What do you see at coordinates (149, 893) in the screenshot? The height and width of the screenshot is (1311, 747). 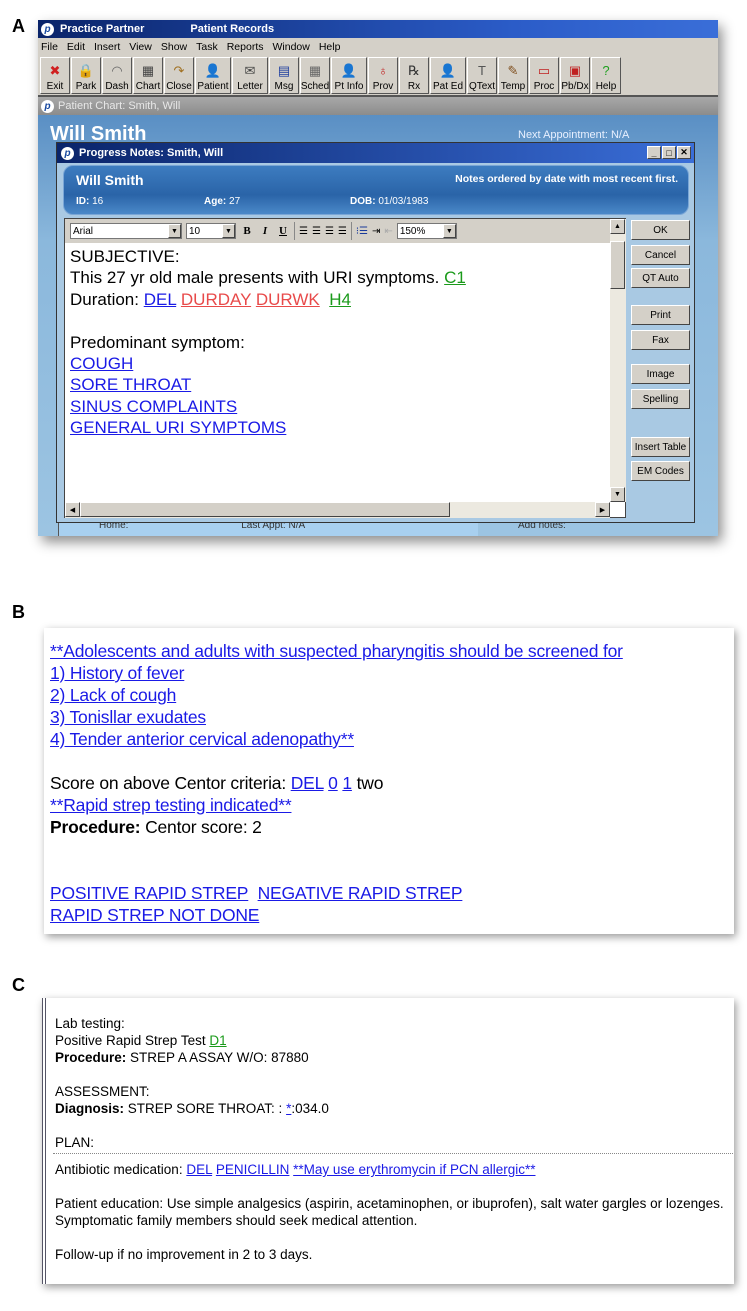 I see `positive-rapid-strep-link: POSITIVE RAPID STREP` at bounding box center [149, 893].